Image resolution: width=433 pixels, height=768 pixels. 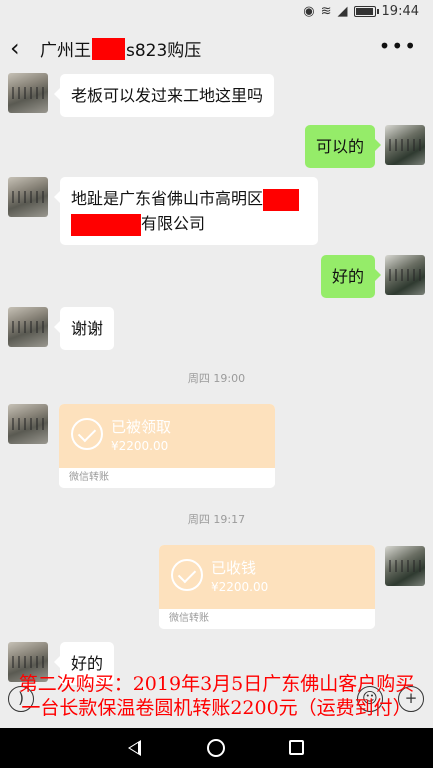 What do you see at coordinates (339, 146) in the screenshot?
I see `message-text: 可以的` at bounding box center [339, 146].